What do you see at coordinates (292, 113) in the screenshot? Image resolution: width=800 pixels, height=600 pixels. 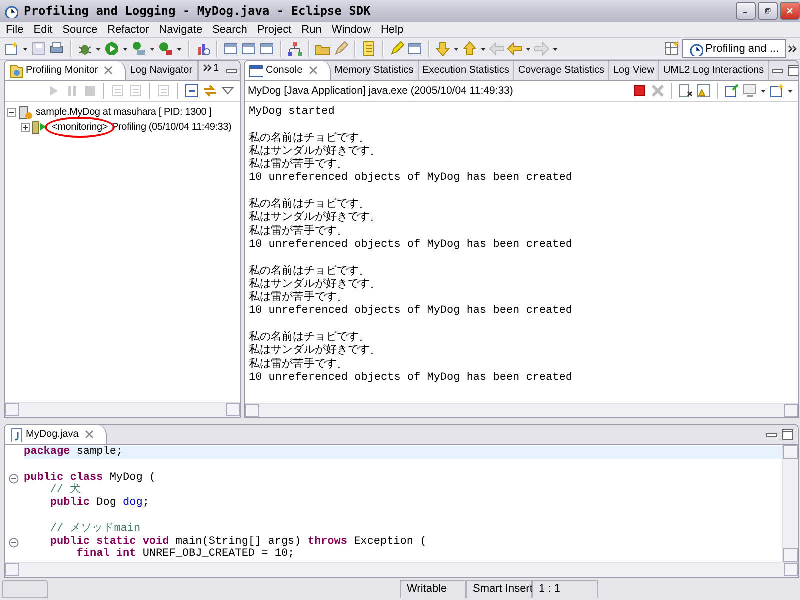 I see `console-line: MyDog started` at bounding box center [292, 113].